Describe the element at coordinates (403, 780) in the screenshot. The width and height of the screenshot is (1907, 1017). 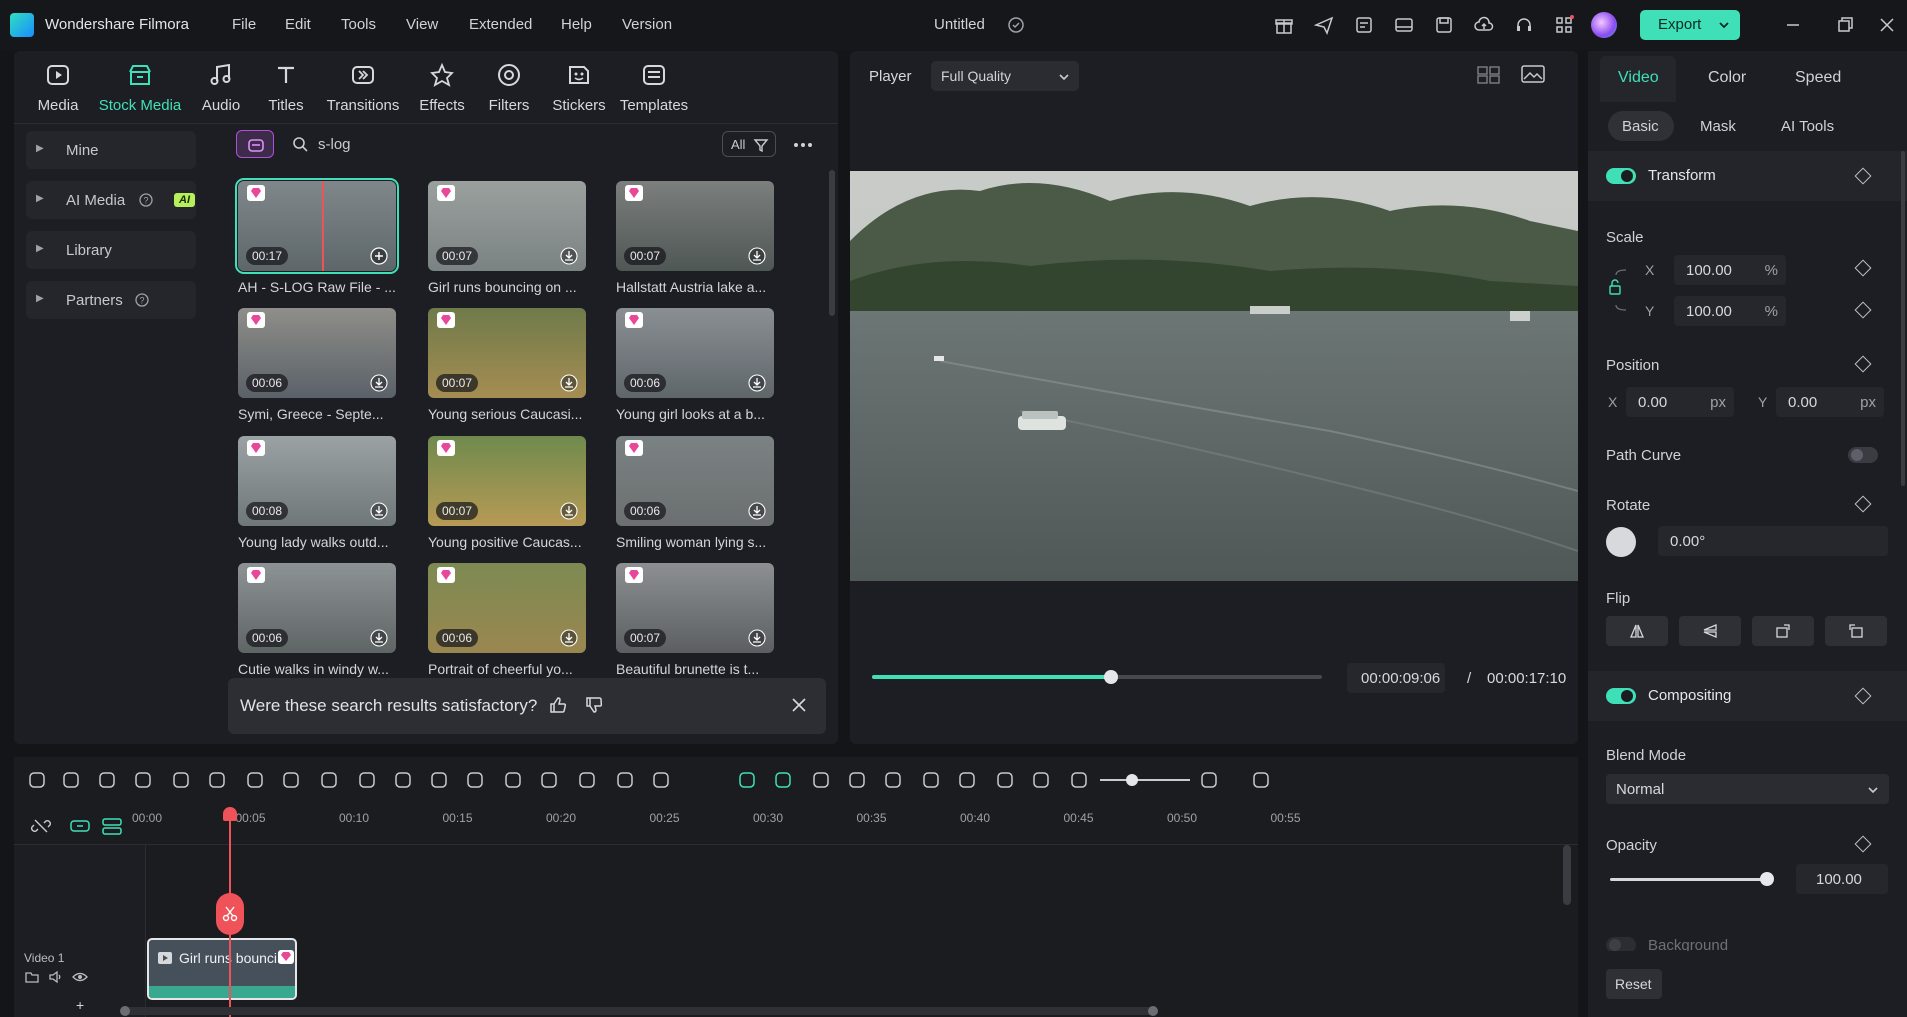
I see `speed-icon` at that location.